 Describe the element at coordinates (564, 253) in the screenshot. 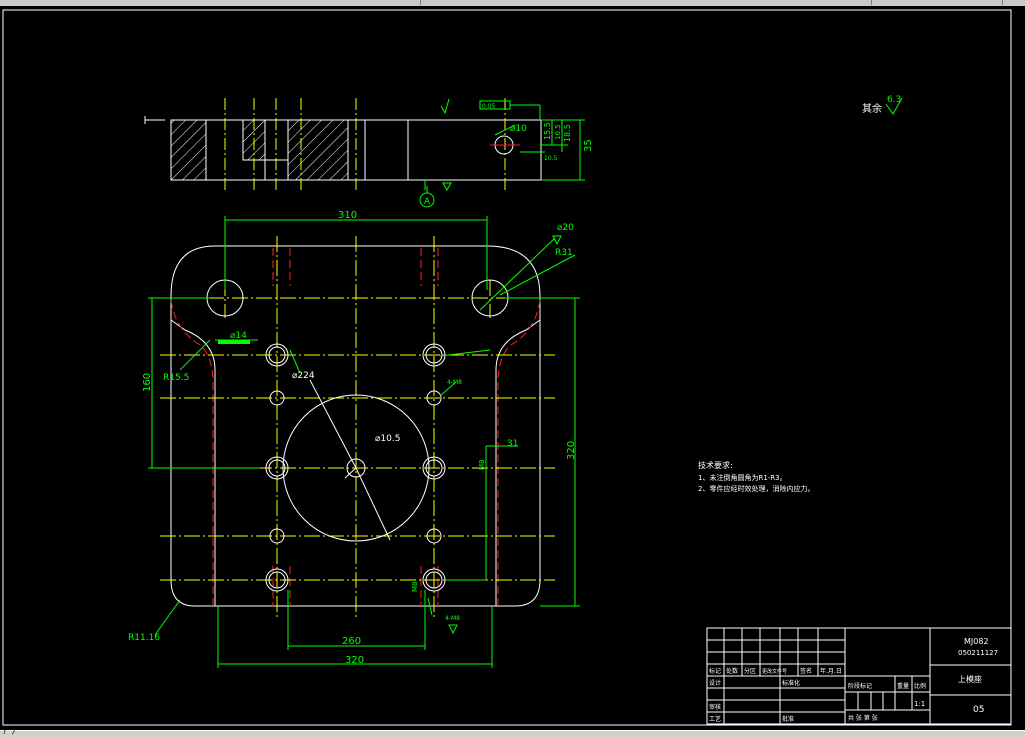

I see `dim-radius-top: R31` at that location.